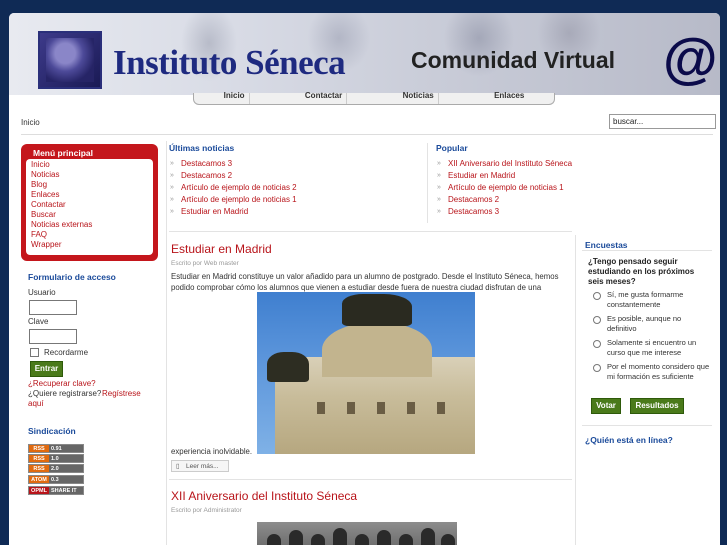 The width and height of the screenshot is (727, 545). What do you see at coordinates (89, 215) in the screenshot?
I see `menu-item-buscar: Buscar` at bounding box center [89, 215].